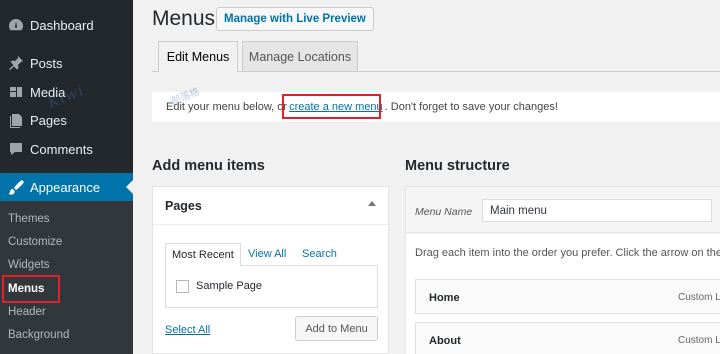 The image size is (720, 354). What do you see at coordinates (48, 92) in the screenshot?
I see `sidebar-item-label: Media` at bounding box center [48, 92].